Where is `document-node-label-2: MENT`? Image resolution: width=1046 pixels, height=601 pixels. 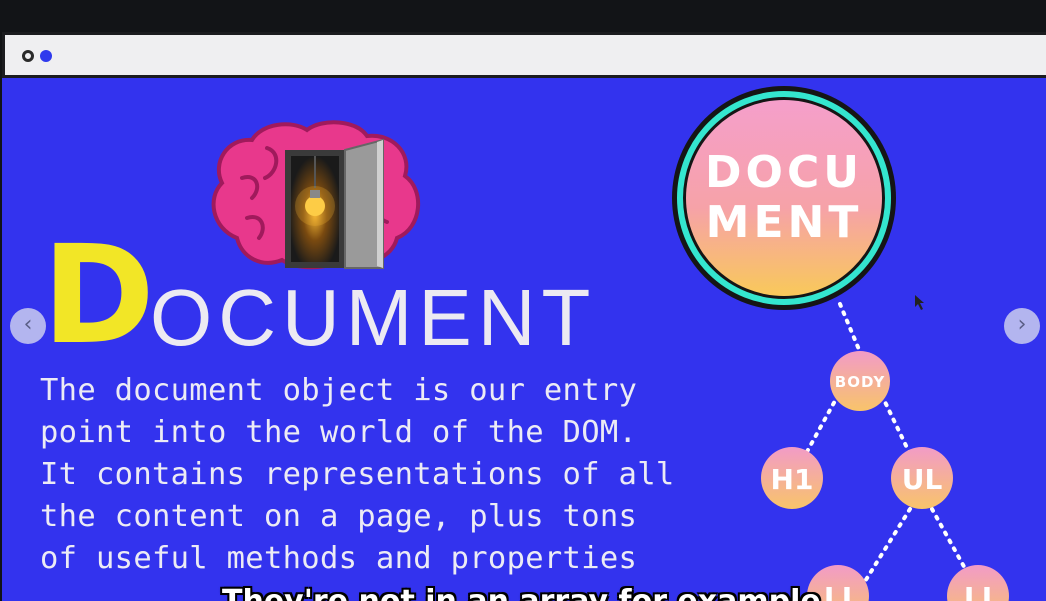
document-node-label-2: MENT is located at coordinates (784, 222).